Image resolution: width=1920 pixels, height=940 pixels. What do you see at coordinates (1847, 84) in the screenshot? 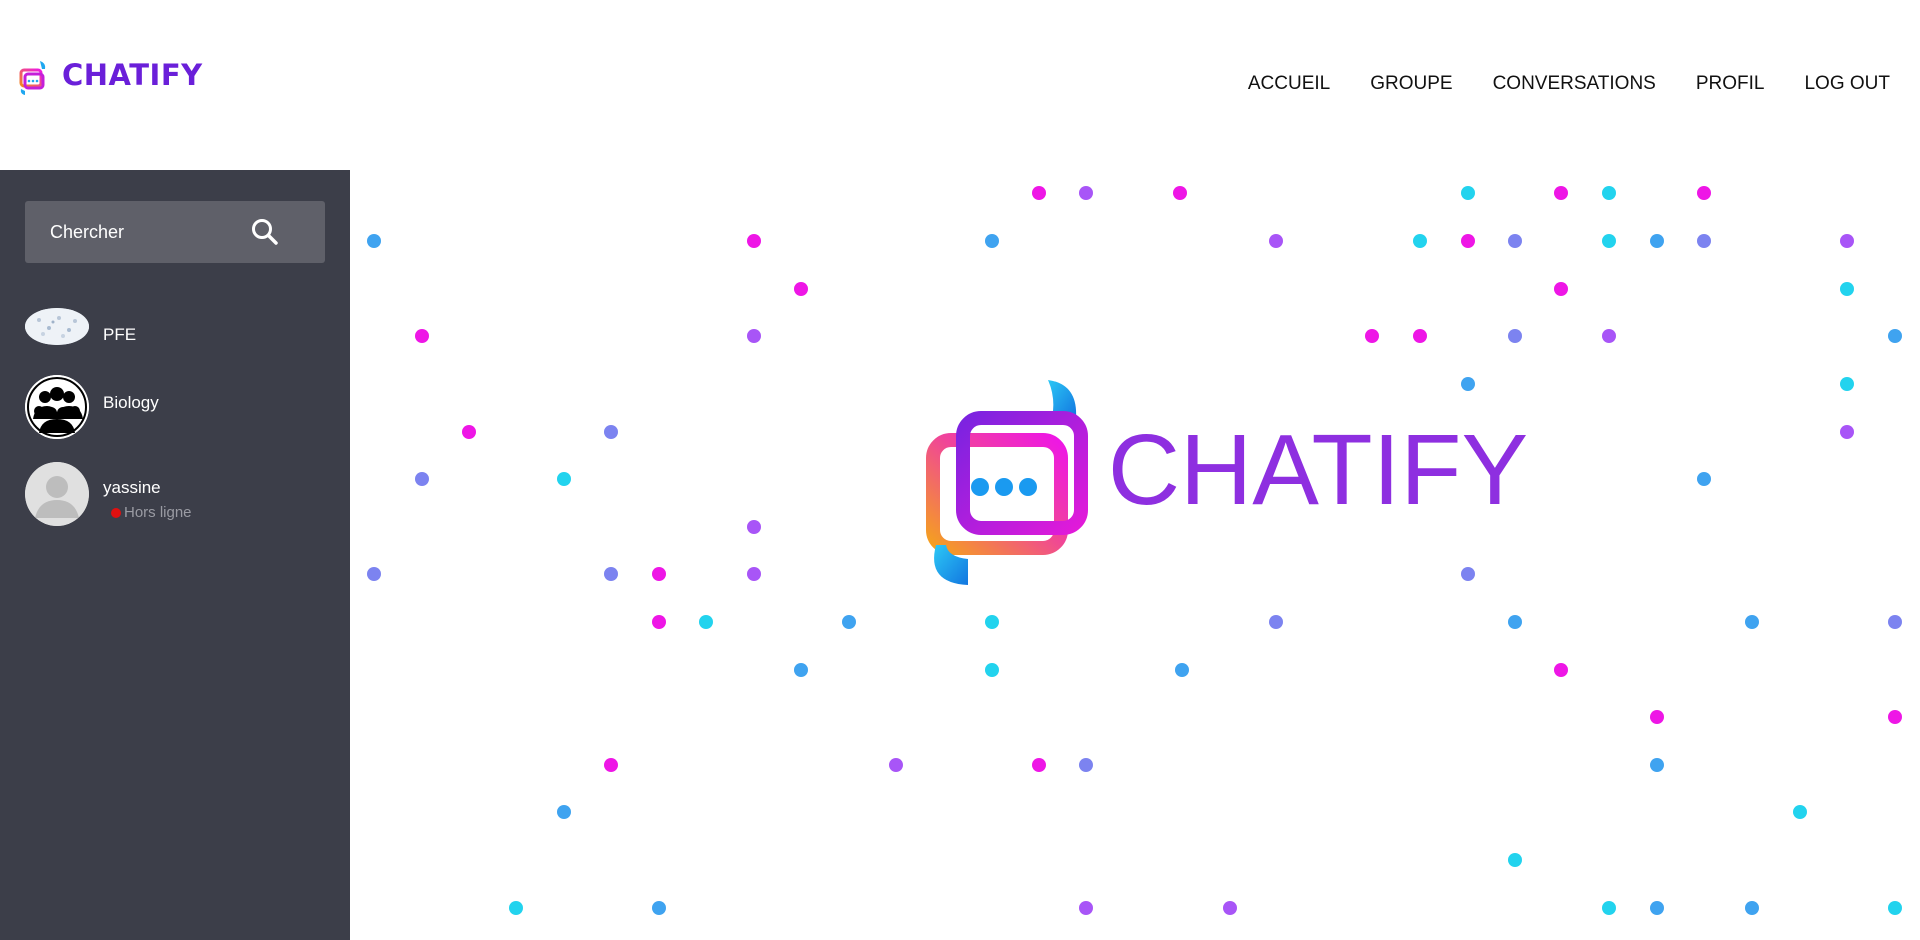
I see `nav-logout: LOG OUT` at bounding box center [1847, 84].